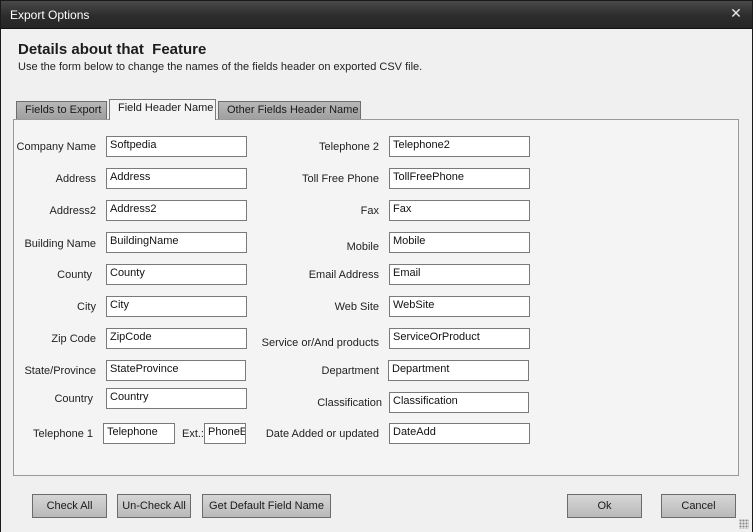 The width and height of the screenshot is (753, 532). I want to click on telephone2-label: Telephone 2, so click(349, 147).